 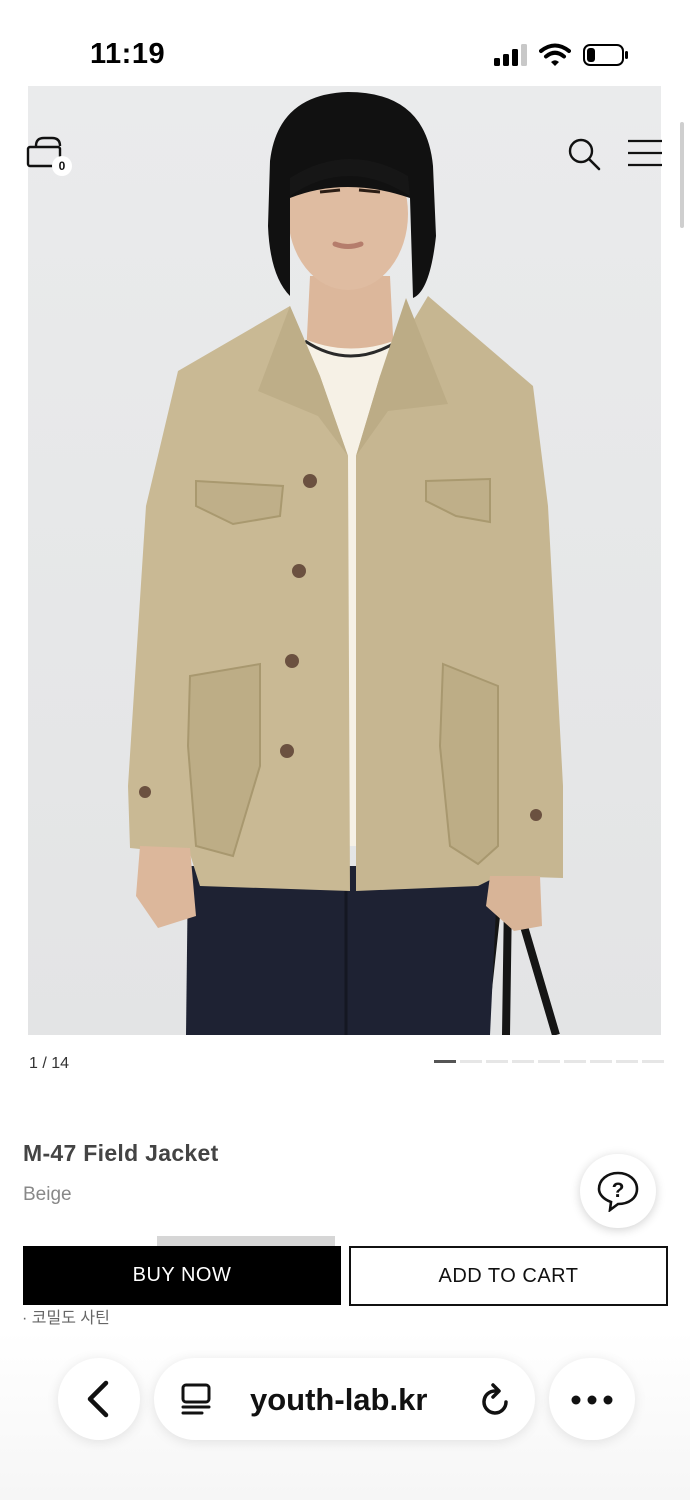 I want to click on browser-more-button, so click(x=592, y=1399).